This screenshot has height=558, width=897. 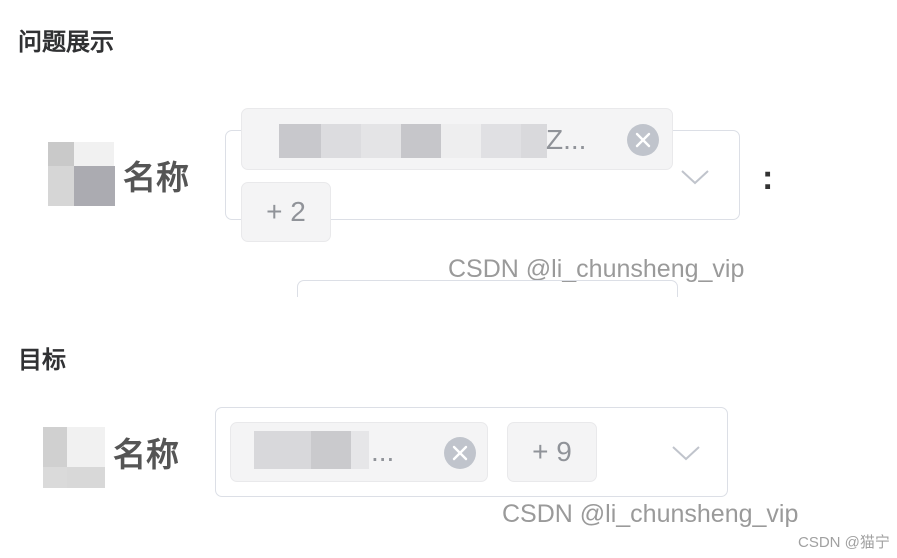 I want to click on watermark: CSDN @li_chunsheng_vip, so click(x=650, y=514).